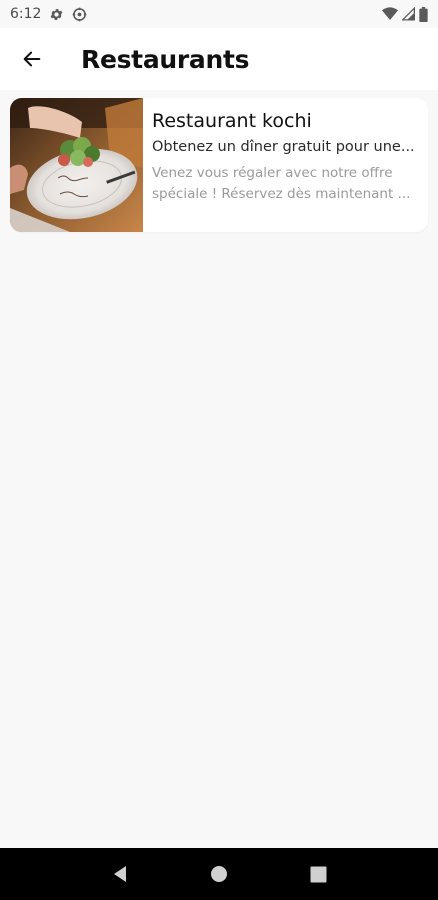 Image resolution: width=438 pixels, height=900 pixels. I want to click on status-left: 6:12, so click(48, 14).